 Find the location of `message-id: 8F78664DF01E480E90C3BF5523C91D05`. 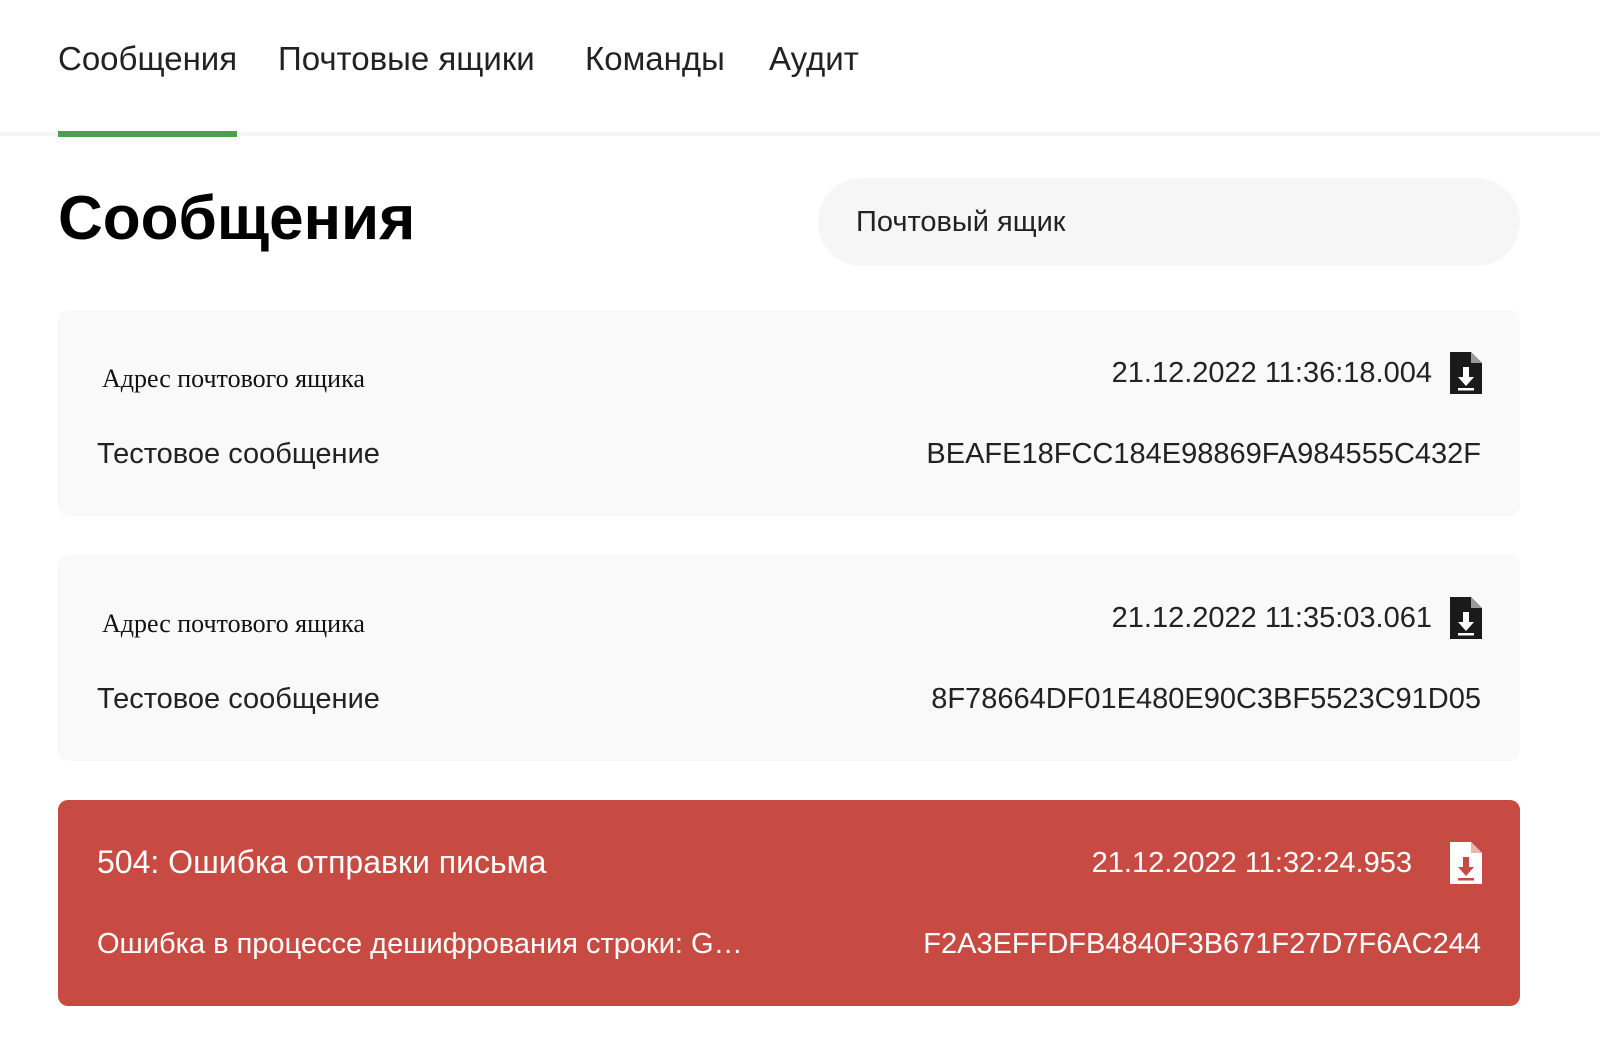

message-id: 8F78664DF01E480E90C3BF5523C91D05 is located at coordinates (1206, 699).